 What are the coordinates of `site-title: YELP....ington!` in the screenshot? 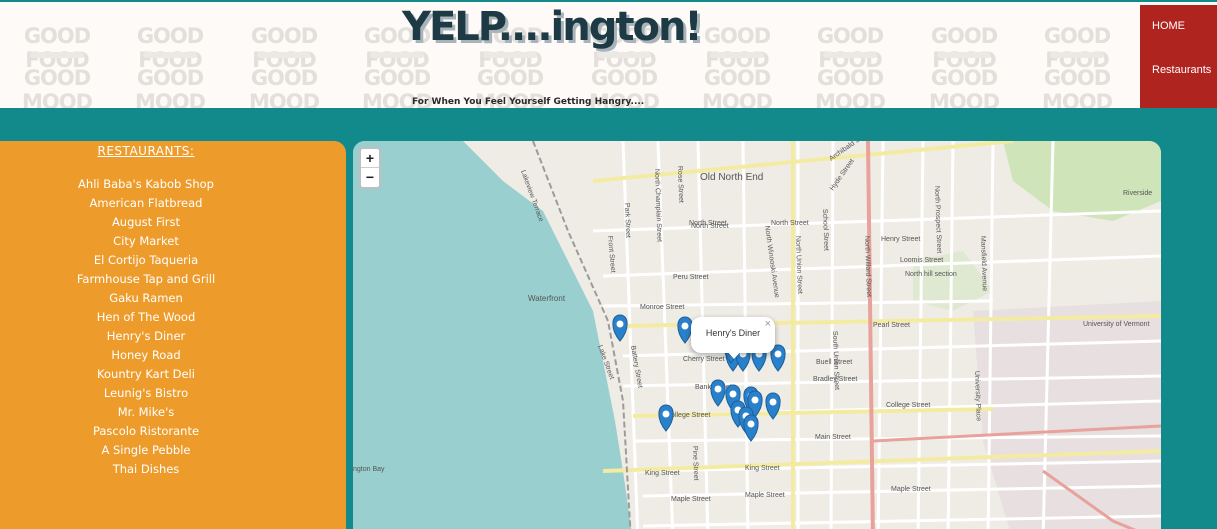 It's located at (552, 27).